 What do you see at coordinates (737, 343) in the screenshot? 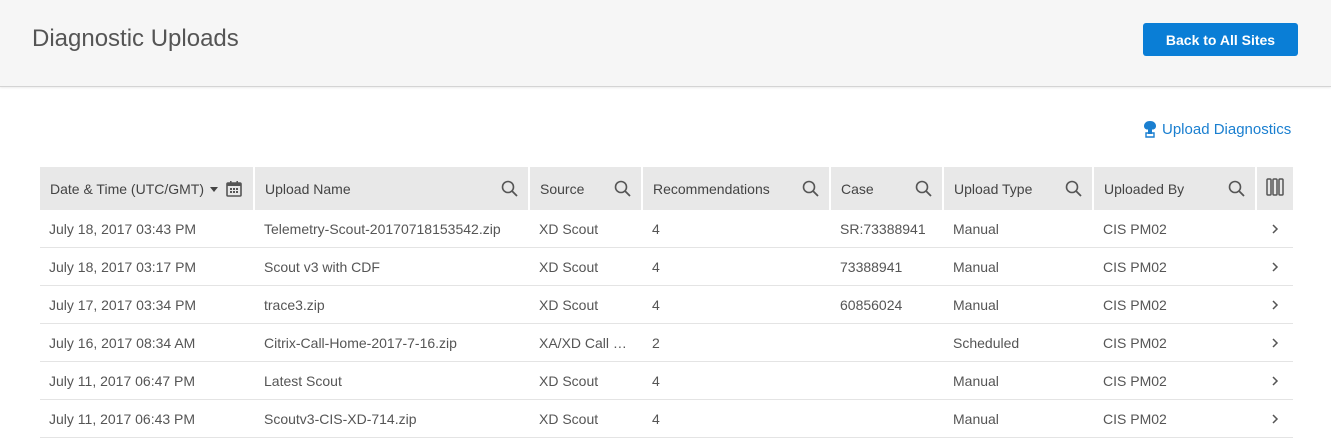
I see `cell-recommendations: 2` at bounding box center [737, 343].